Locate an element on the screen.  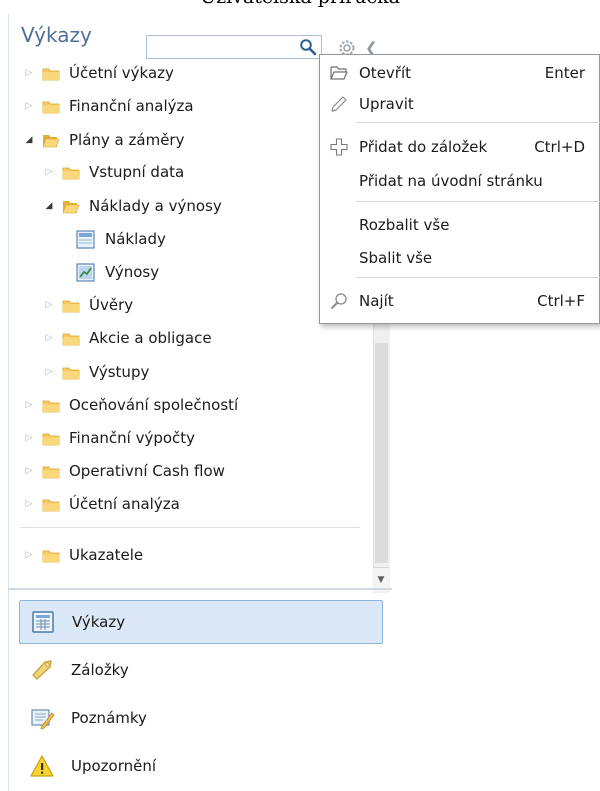
search-icon is located at coordinates (308, 47).